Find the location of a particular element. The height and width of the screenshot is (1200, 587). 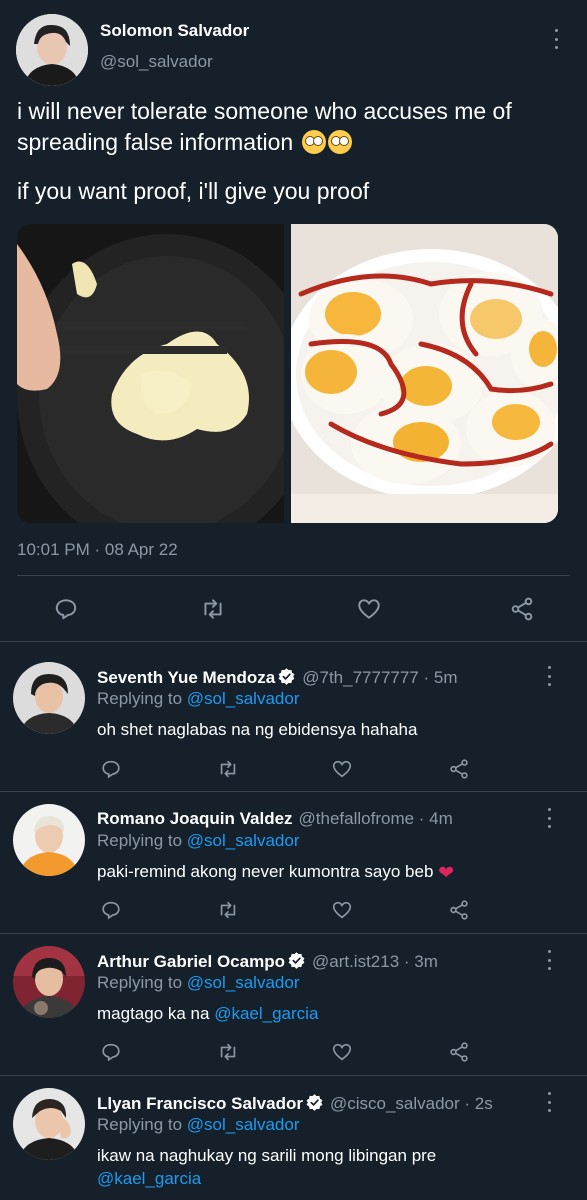

reply-author-name: Seventh Yue Mendoza is located at coordinates (186, 677).